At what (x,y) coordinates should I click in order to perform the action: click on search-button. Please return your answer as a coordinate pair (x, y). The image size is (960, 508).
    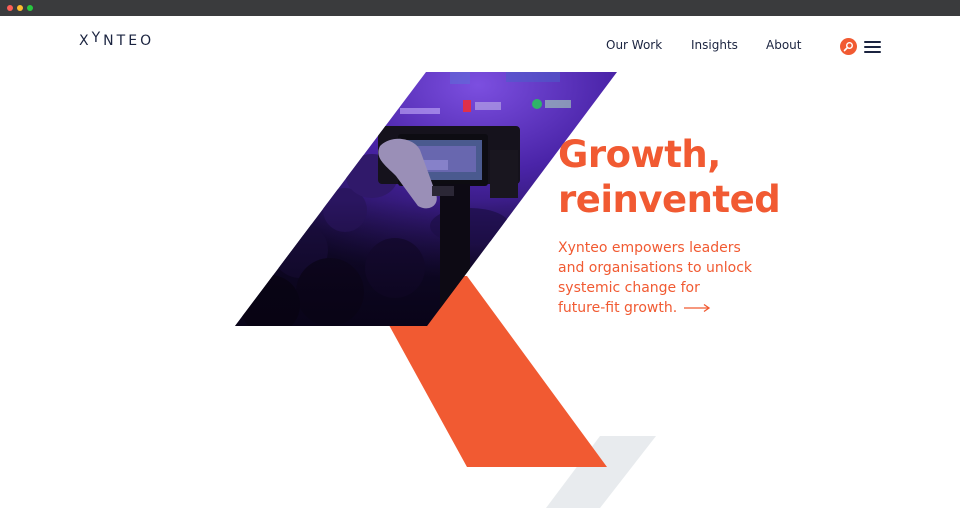
    Looking at the image, I should click on (848, 46).